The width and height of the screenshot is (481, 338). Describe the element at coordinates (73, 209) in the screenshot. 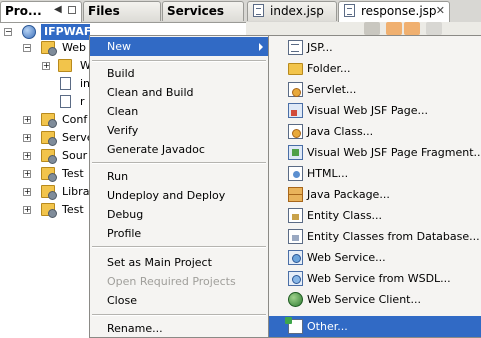

I see `tree-label: Test` at that location.